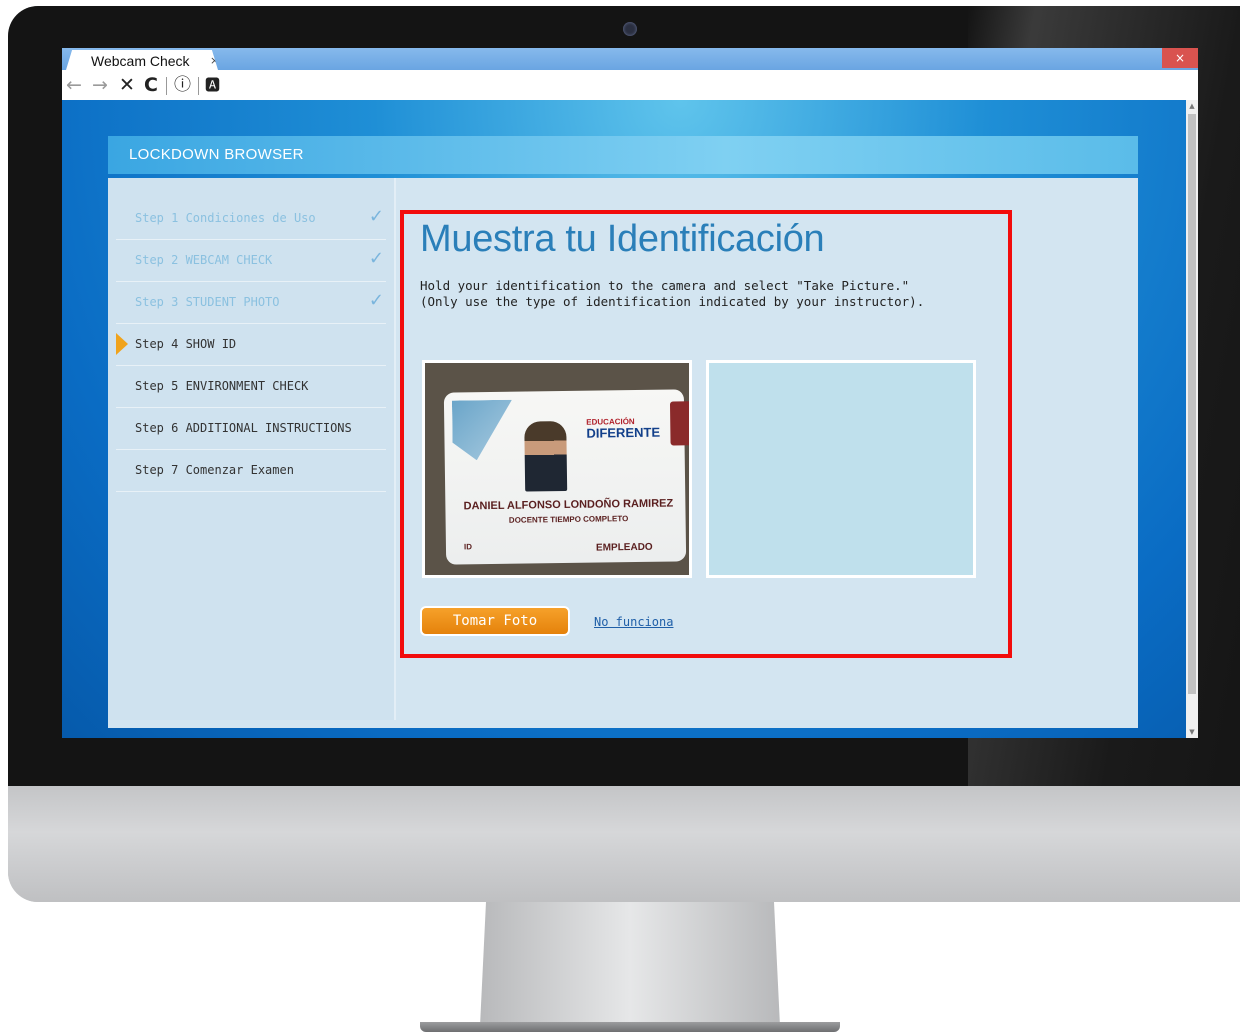 Image resolution: width=1240 pixels, height=1036 pixels. I want to click on monitor-stand, so click(630, 964).